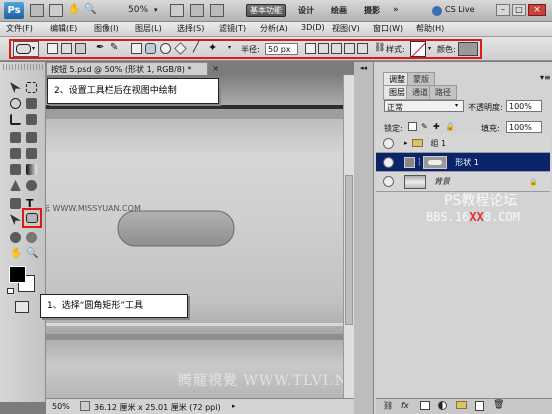 The image size is (552, 414). What do you see at coordinates (229, 47) in the screenshot?
I see `geometry-options-icon: ▾` at bounding box center [229, 47].